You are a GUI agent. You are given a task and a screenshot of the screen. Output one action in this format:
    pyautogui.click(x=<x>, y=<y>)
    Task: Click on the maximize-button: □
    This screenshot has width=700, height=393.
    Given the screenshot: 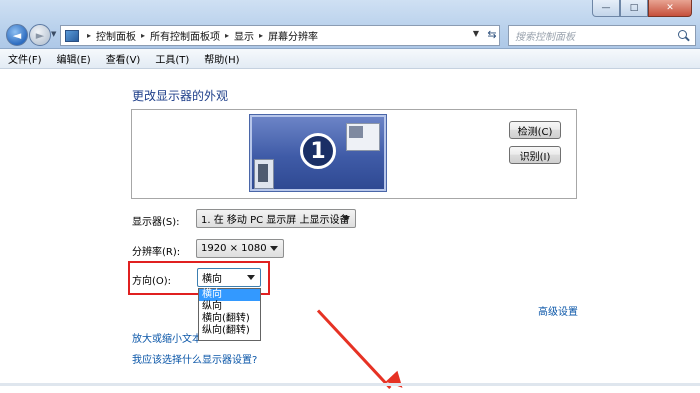 What is the action you would take?
    pyautogui.click(x=634, y=8)
    